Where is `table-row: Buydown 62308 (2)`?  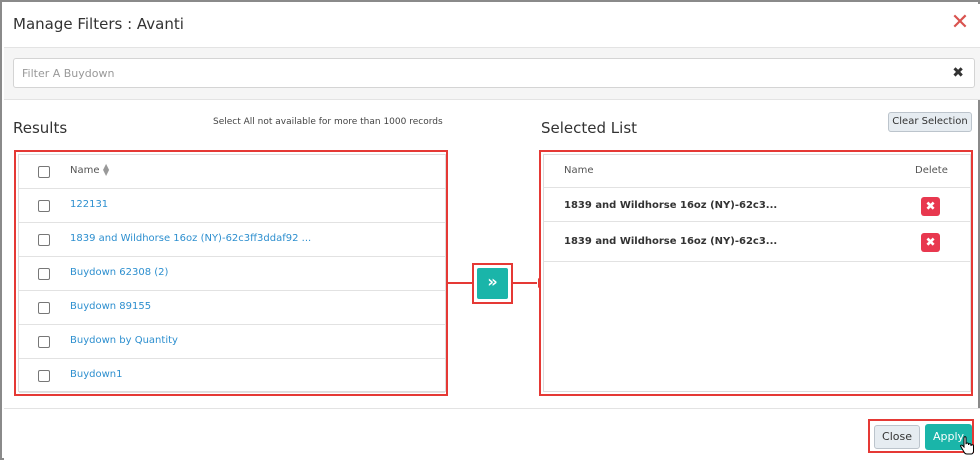 table-row: Buydown 62308 (2) is located at coordinates (232, 274).